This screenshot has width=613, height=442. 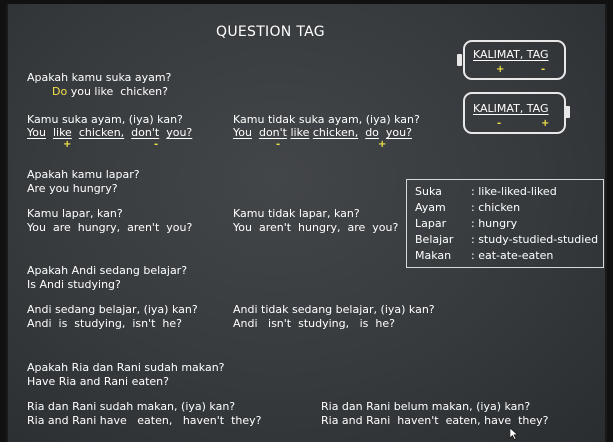 I want to click on positive-tag-english: Andi is studying, isn't he?, so click(x=104, y=323).